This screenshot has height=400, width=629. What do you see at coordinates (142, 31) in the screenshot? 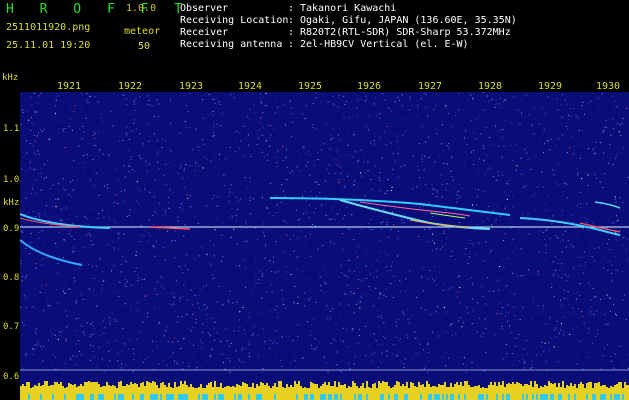
I see `meteor-label: meteor` at bounding box center [142, 31].